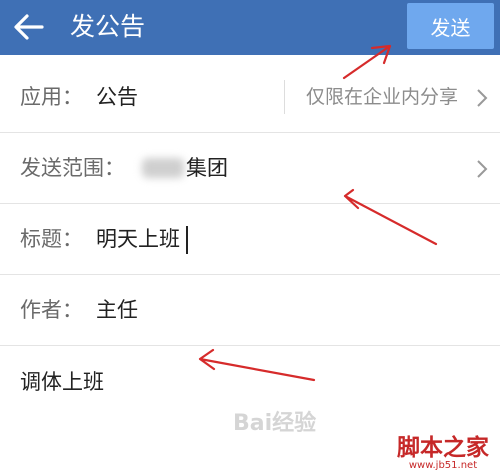 This screenshot has height=476, width=500. What do you see at coordinates (51, 310) in the screenshot?
I see `author-label: 作者：` at bounding box center [51, 310].